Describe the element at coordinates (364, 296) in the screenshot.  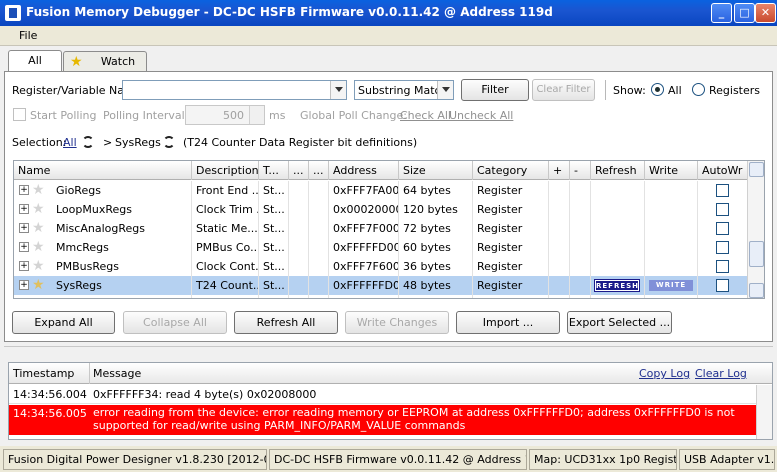
I see `cell-address: 0xFFF7FD00` at that location.